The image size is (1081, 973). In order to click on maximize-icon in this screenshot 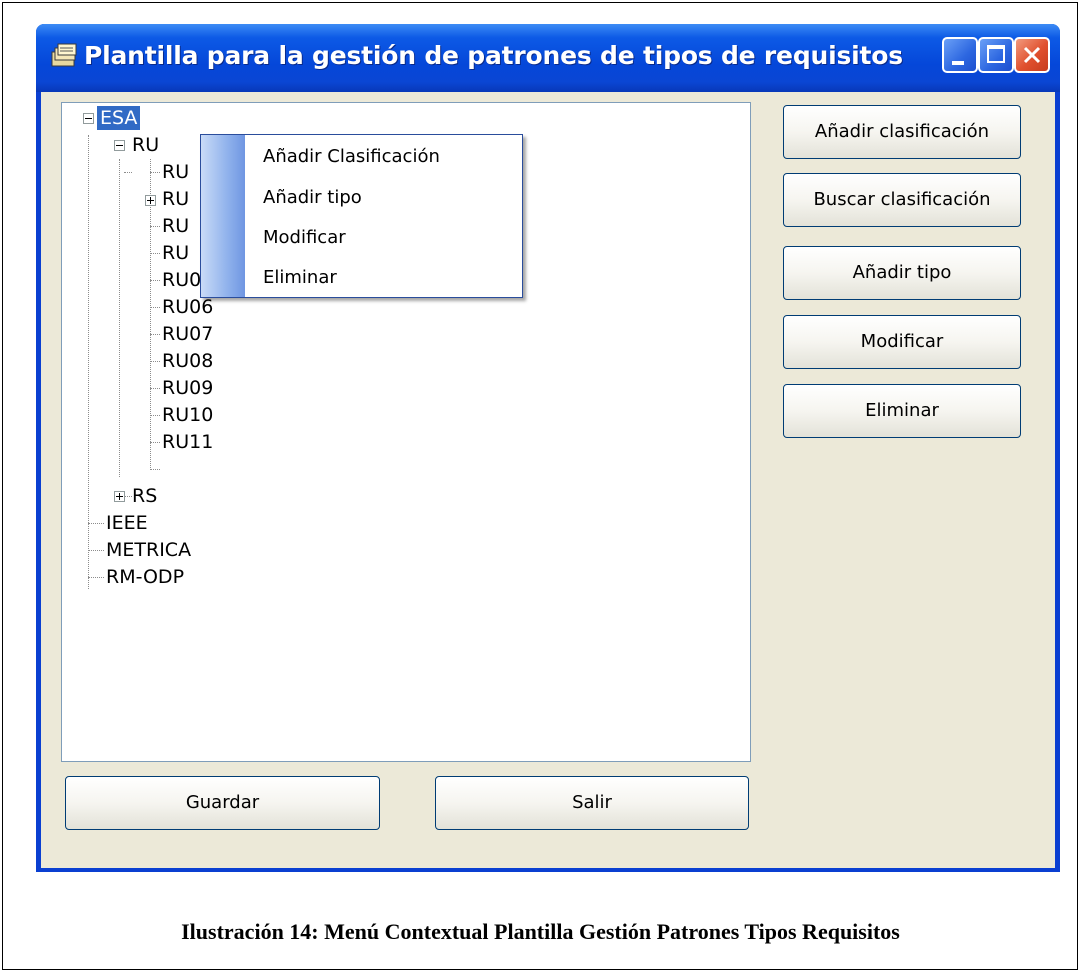, I will do `click(996, 54)`.